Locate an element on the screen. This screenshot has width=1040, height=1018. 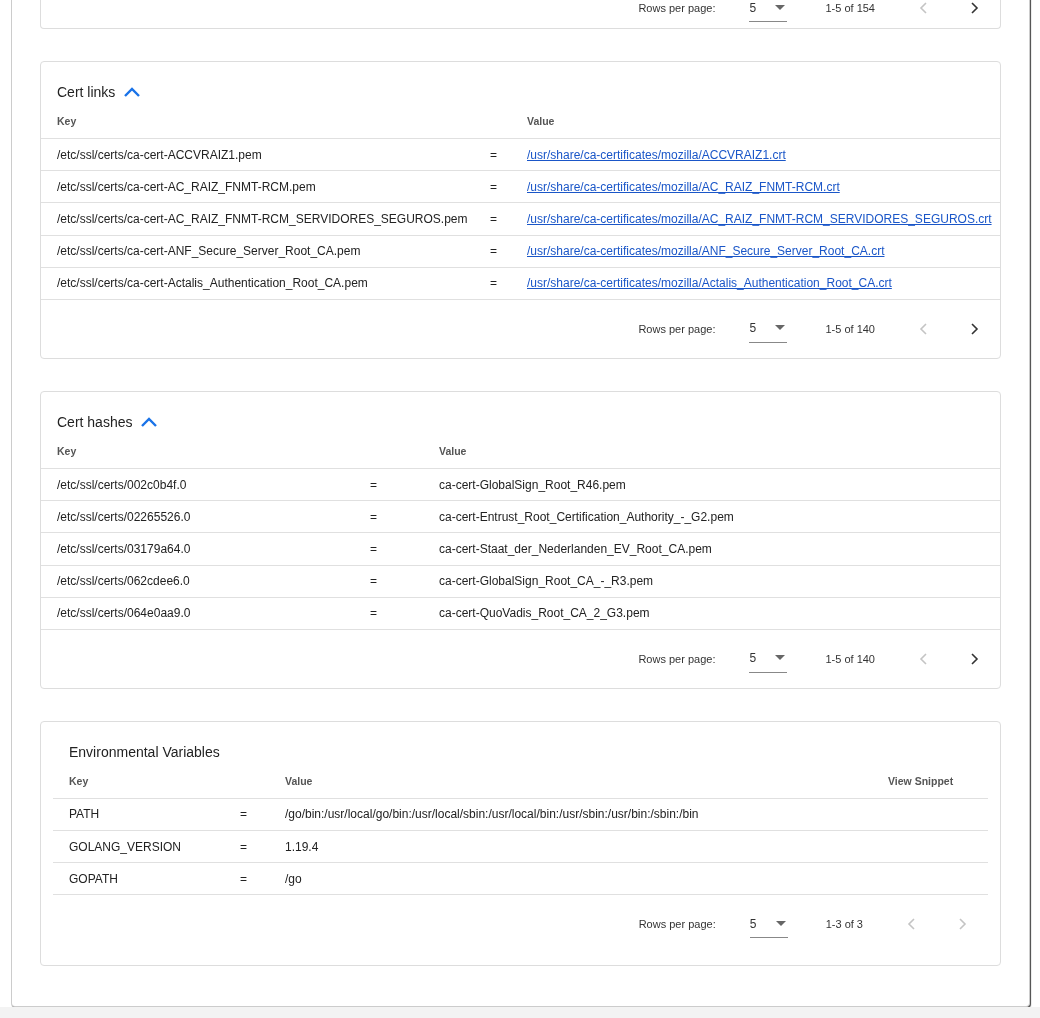
section-title: Cert links is located at coordinates (86, 92).